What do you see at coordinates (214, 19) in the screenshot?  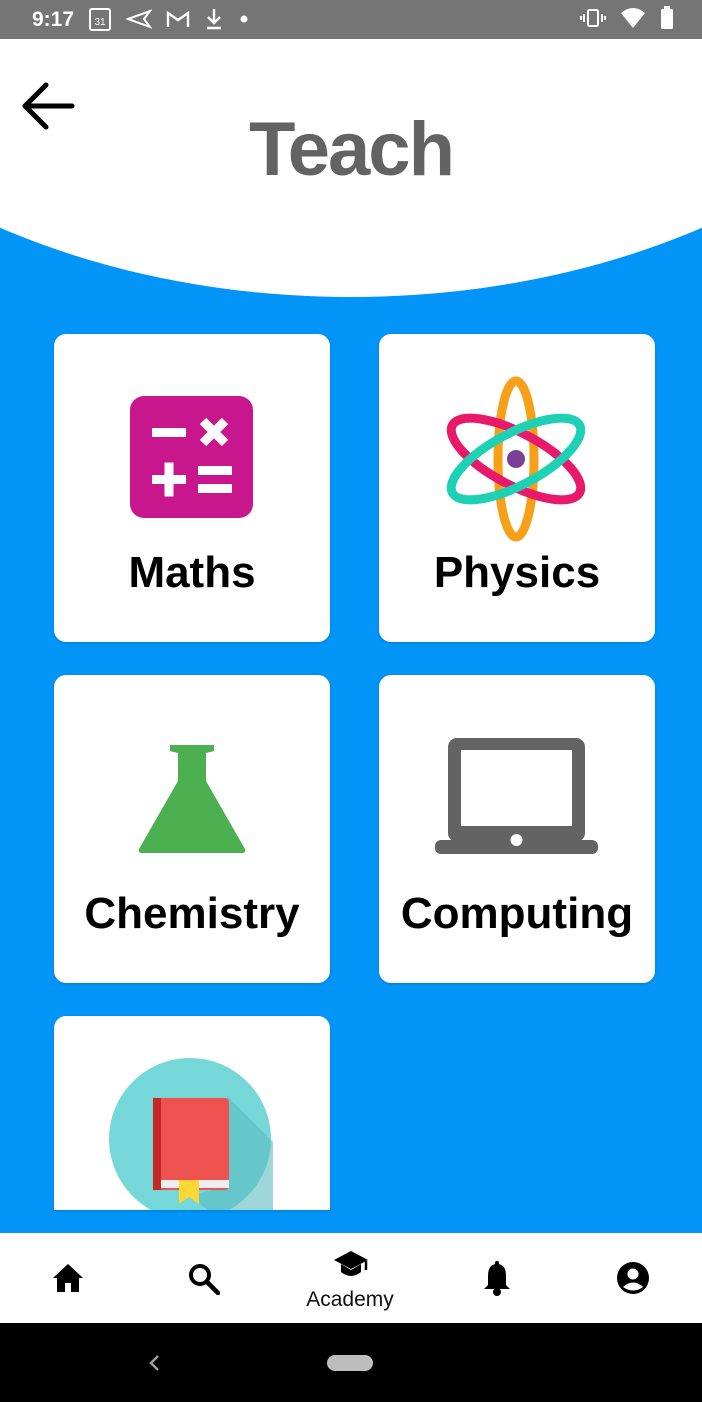 I see `download-icon` at bounding box center [214, 19].